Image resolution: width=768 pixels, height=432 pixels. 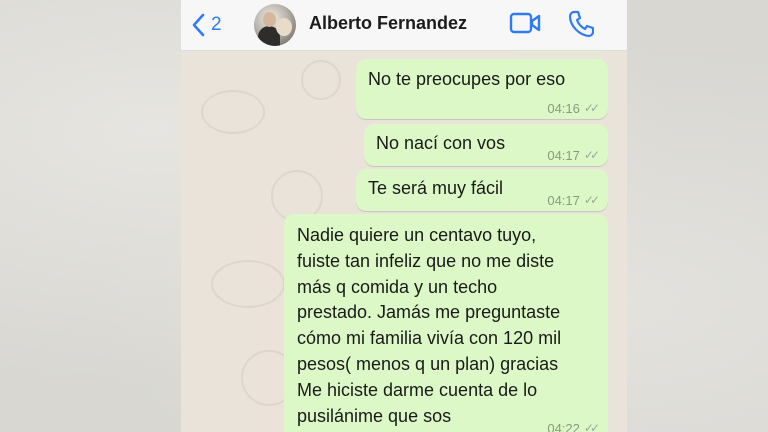 I want to click on message-text: No te preocupes por eso, so click(x=467, y=79).